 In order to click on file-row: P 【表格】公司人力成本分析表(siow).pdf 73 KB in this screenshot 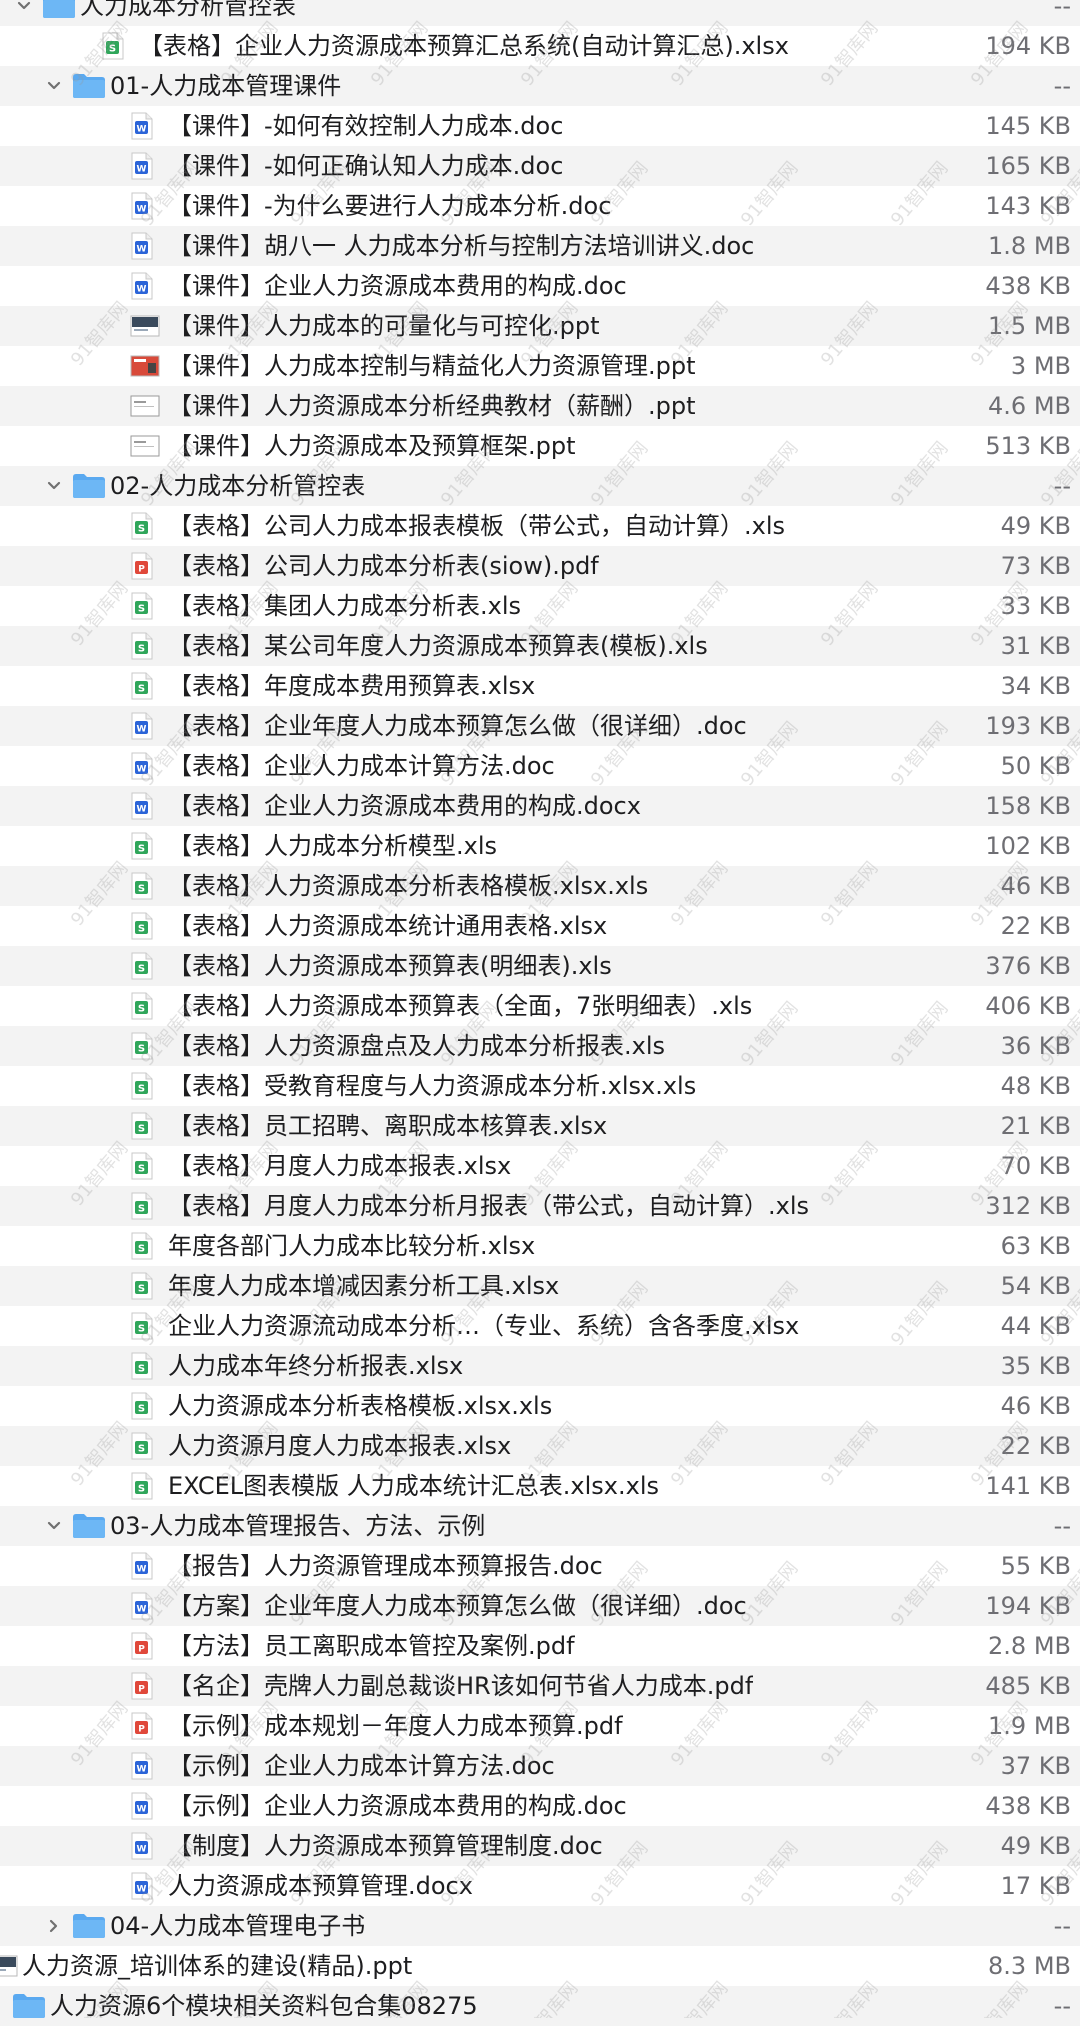, I will do `click(540, 566)`.